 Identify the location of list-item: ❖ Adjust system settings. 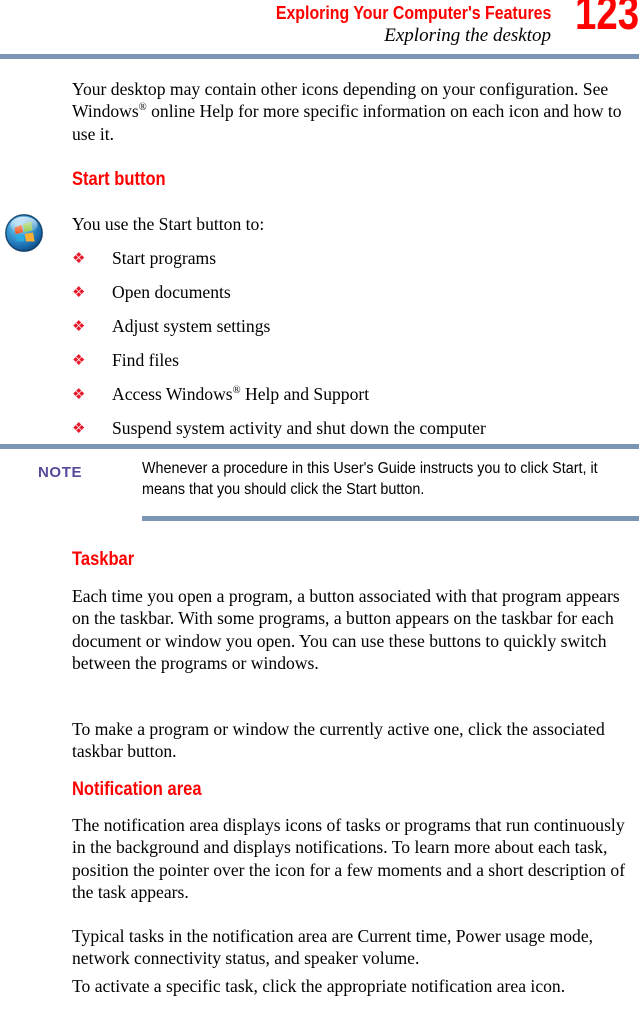
(355, 326).